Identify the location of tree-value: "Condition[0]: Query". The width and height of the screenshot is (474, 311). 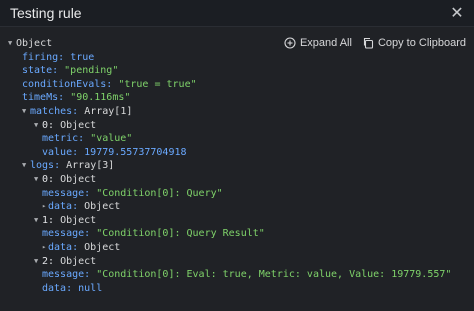
(159, 193).